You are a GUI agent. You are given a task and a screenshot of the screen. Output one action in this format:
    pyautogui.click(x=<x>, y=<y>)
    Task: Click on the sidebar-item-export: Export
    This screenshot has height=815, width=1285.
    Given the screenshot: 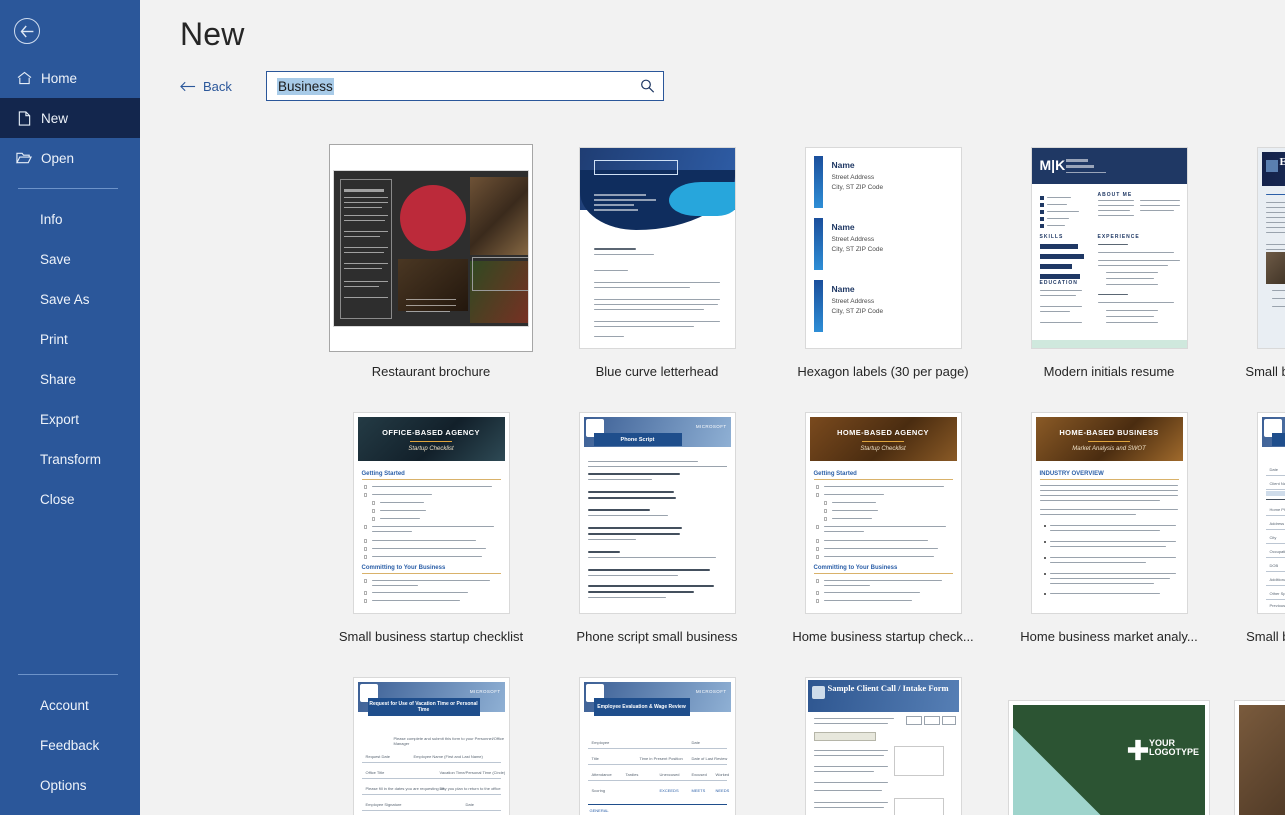 What is the action you would take?
    pyautogui.click(x=70, y=419)
    